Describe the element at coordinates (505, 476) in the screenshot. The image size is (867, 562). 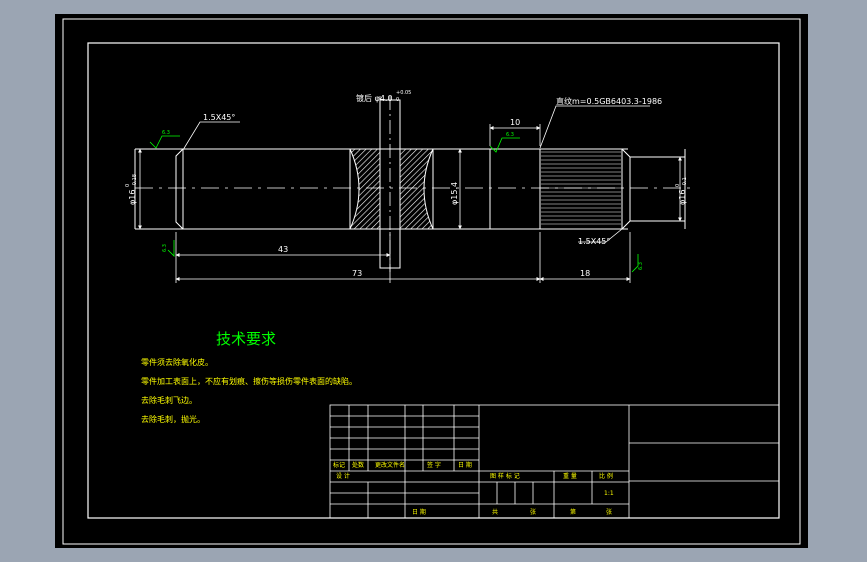
I see `tb-stage: 图 样 标 记` at that location.